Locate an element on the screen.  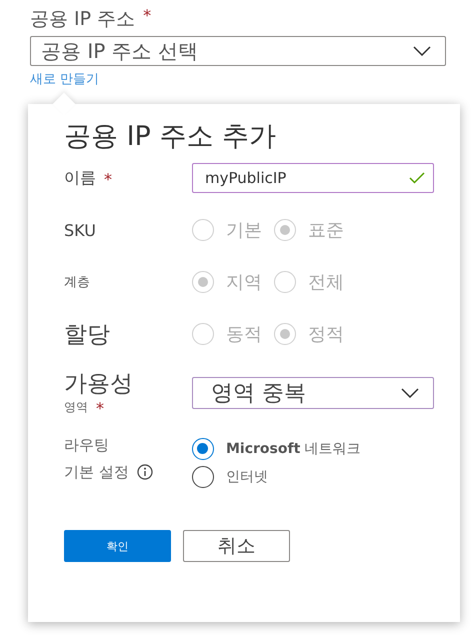
name-input: myPublicIP is located at coordinates (313, 178).